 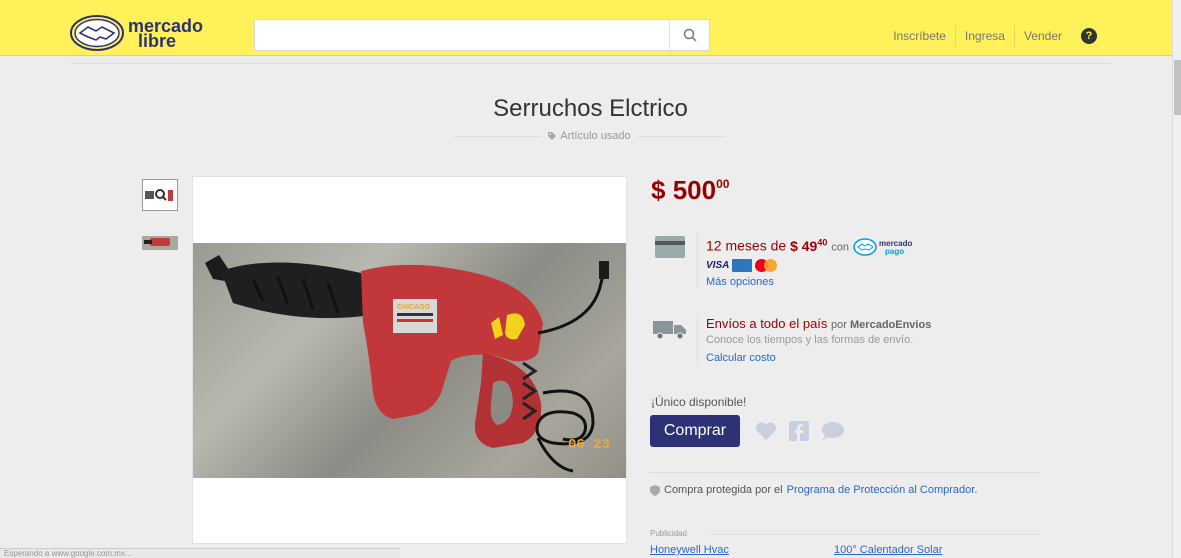 I want to click on search-icon, so click(x=690, y=35).